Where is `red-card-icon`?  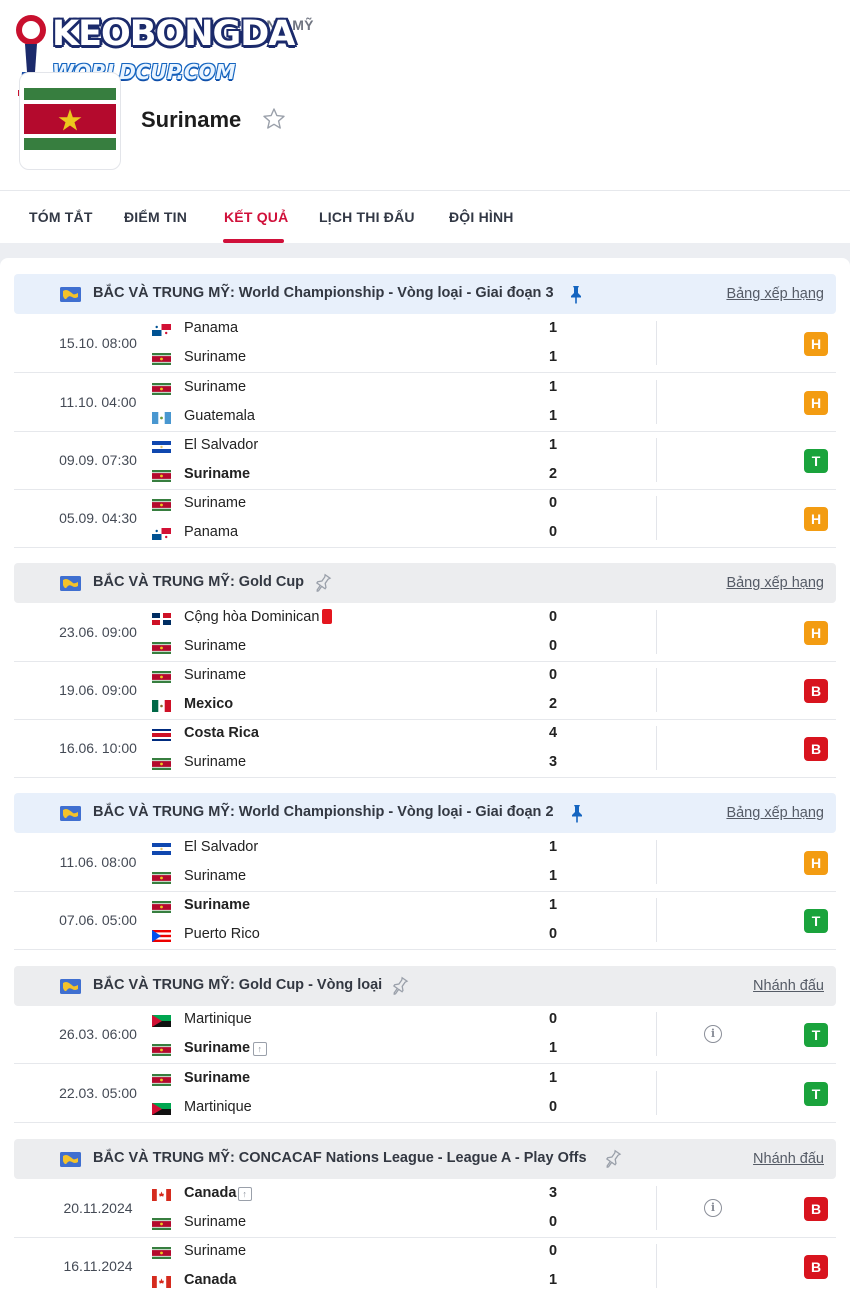
red-card-icon is located at coordinates (326, 616).